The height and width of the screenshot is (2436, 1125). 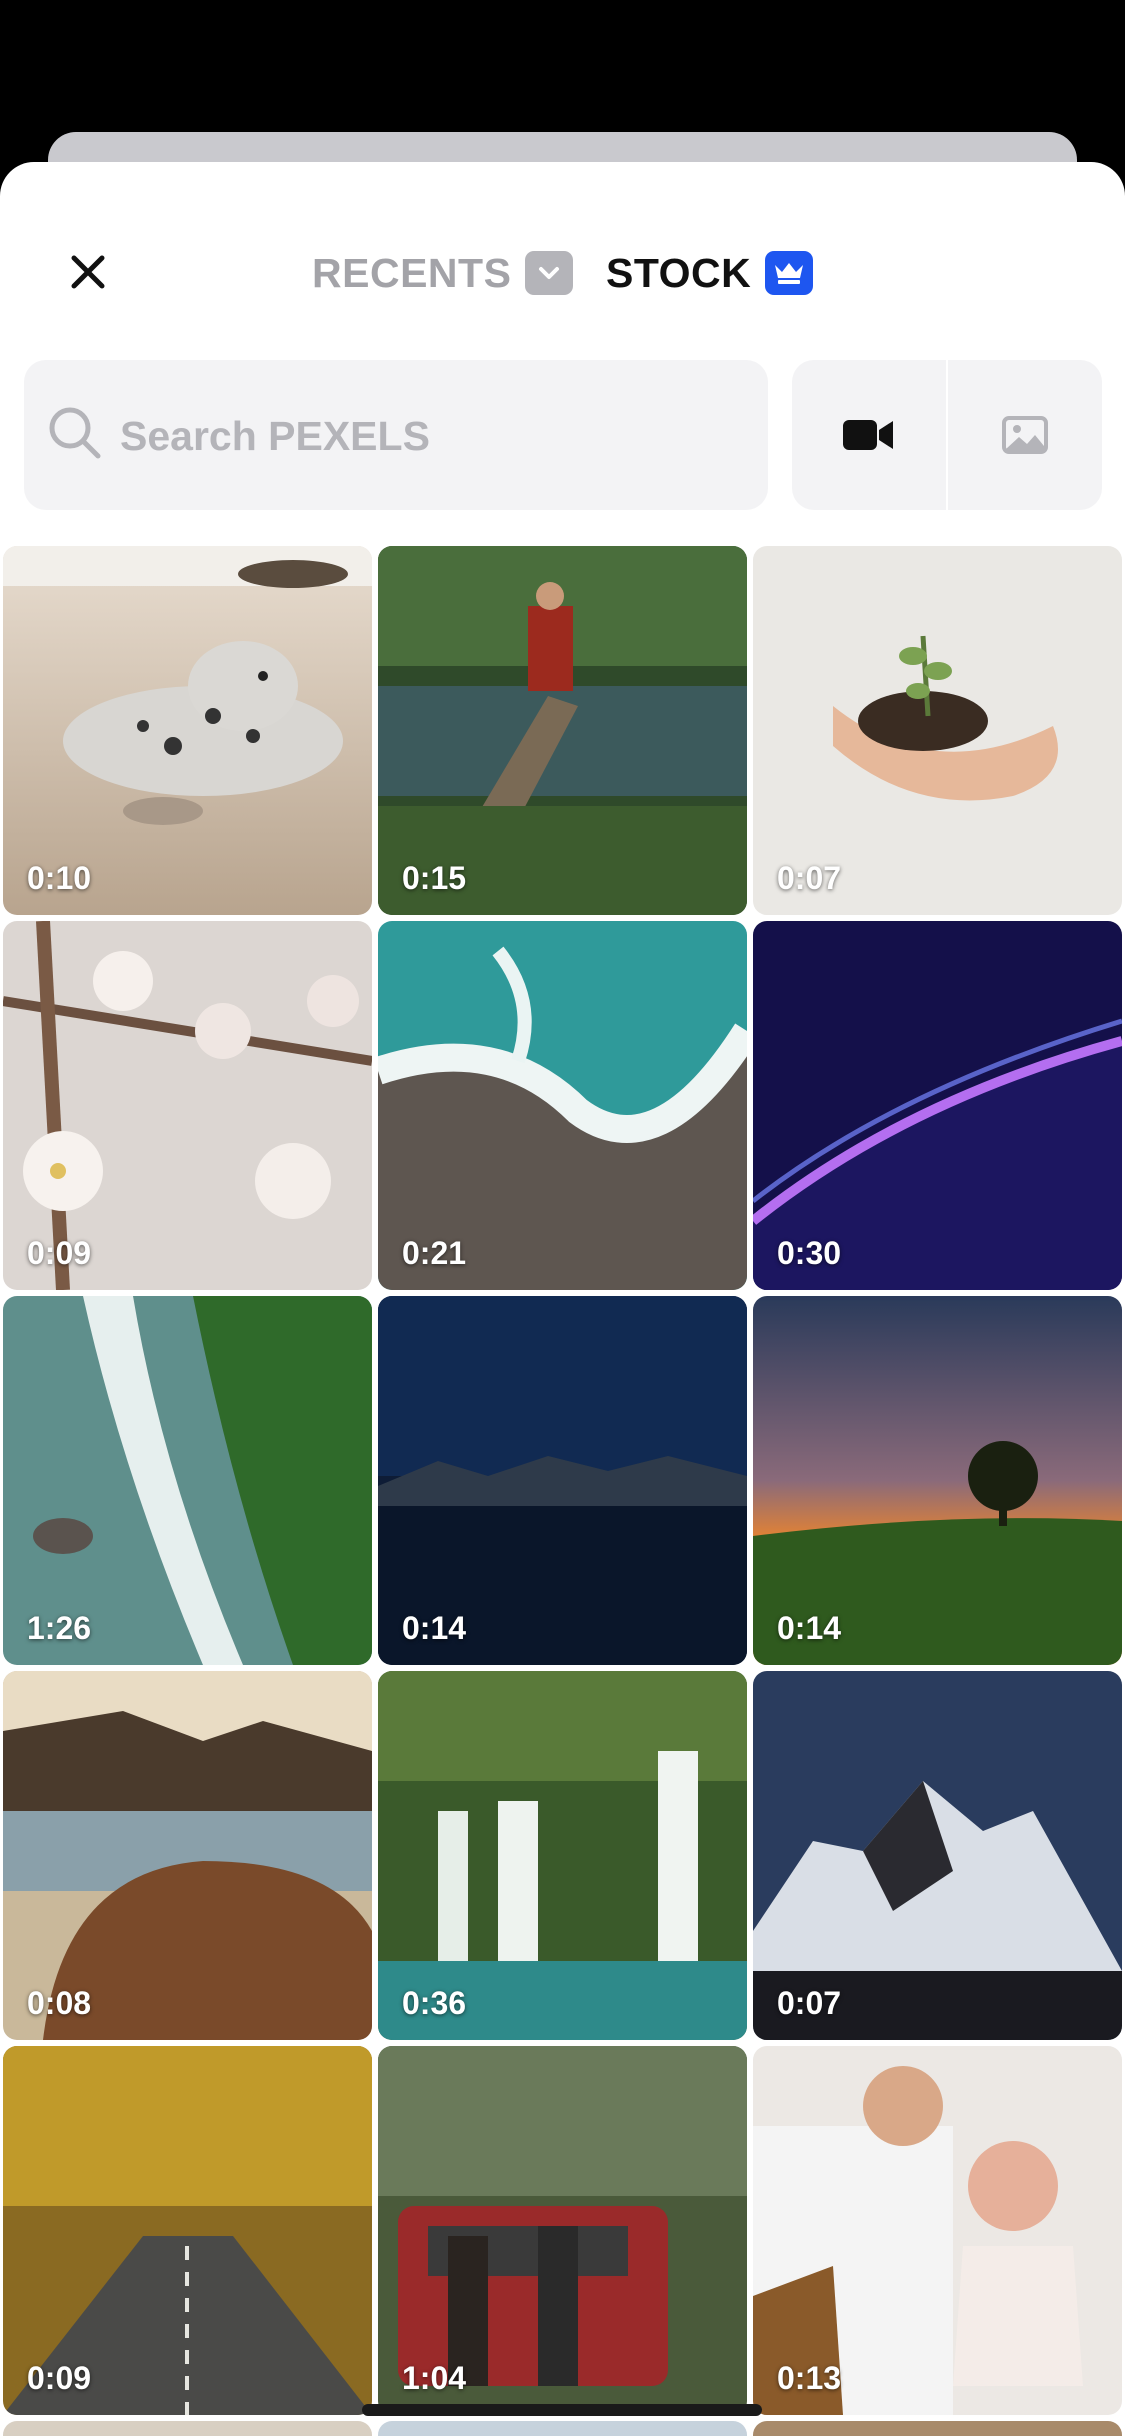 I want to click on video-camera-icon, so click(x=867, y=435).